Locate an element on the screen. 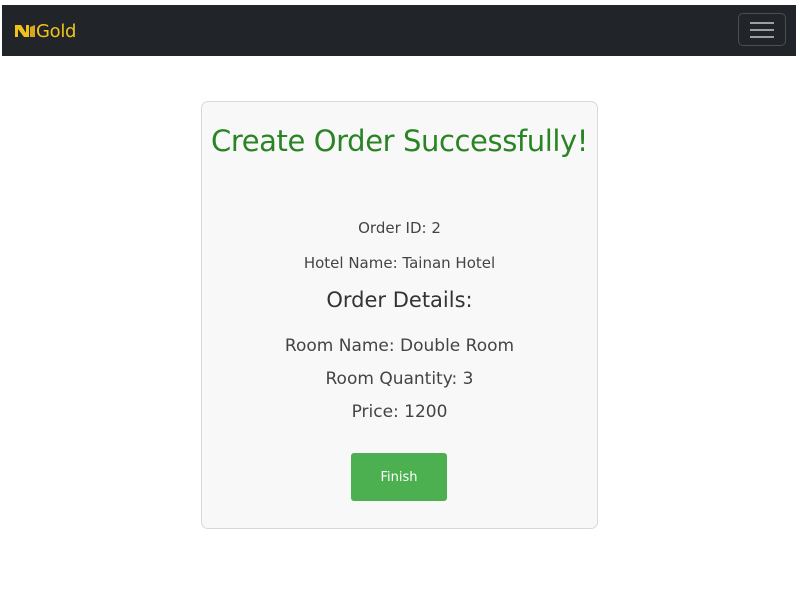  order-id-text: Order ID: 2 is located at coordinates (399, 228).